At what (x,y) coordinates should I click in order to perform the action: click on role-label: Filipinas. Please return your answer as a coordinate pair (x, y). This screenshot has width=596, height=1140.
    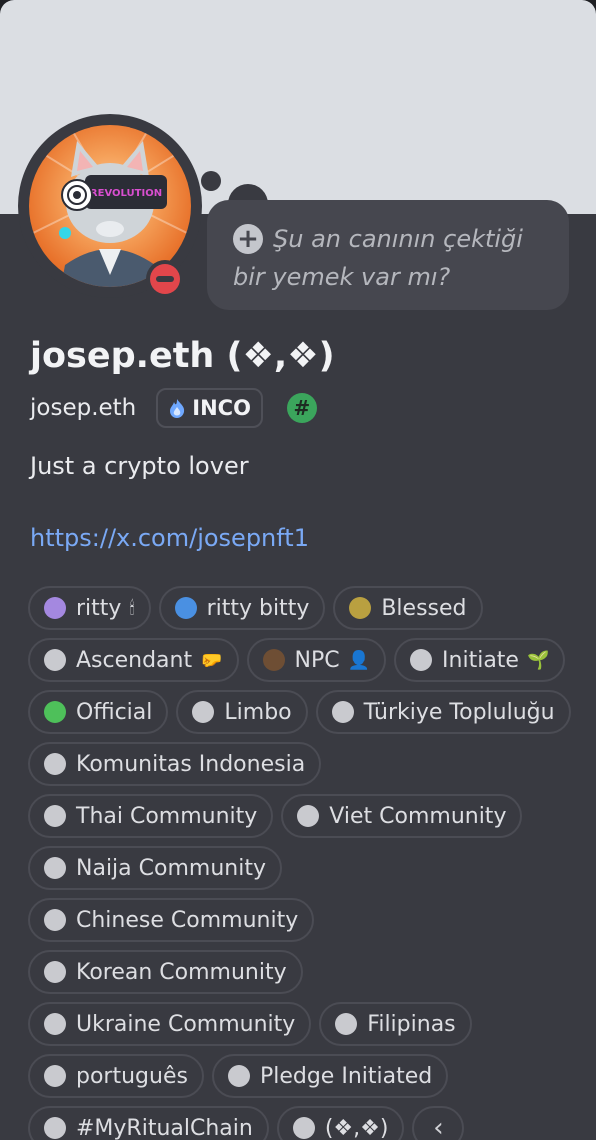
    Looking at the image, I should click on (411, 1024).